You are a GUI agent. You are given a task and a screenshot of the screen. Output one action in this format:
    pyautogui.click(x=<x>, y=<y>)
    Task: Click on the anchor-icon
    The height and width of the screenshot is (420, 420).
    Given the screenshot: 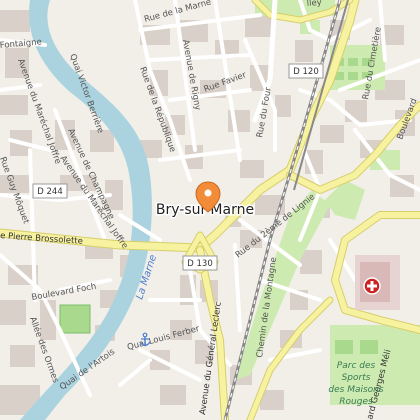 What is the action you would take?
    pyautogui.click(x=145, y=339)
    